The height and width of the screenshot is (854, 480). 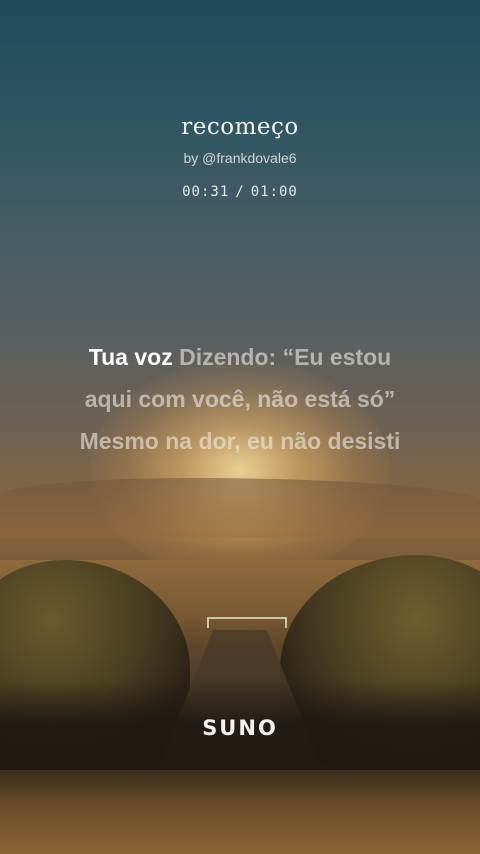 I want to click on song-author: by @frankdovale6, so click(x=240, y=158).